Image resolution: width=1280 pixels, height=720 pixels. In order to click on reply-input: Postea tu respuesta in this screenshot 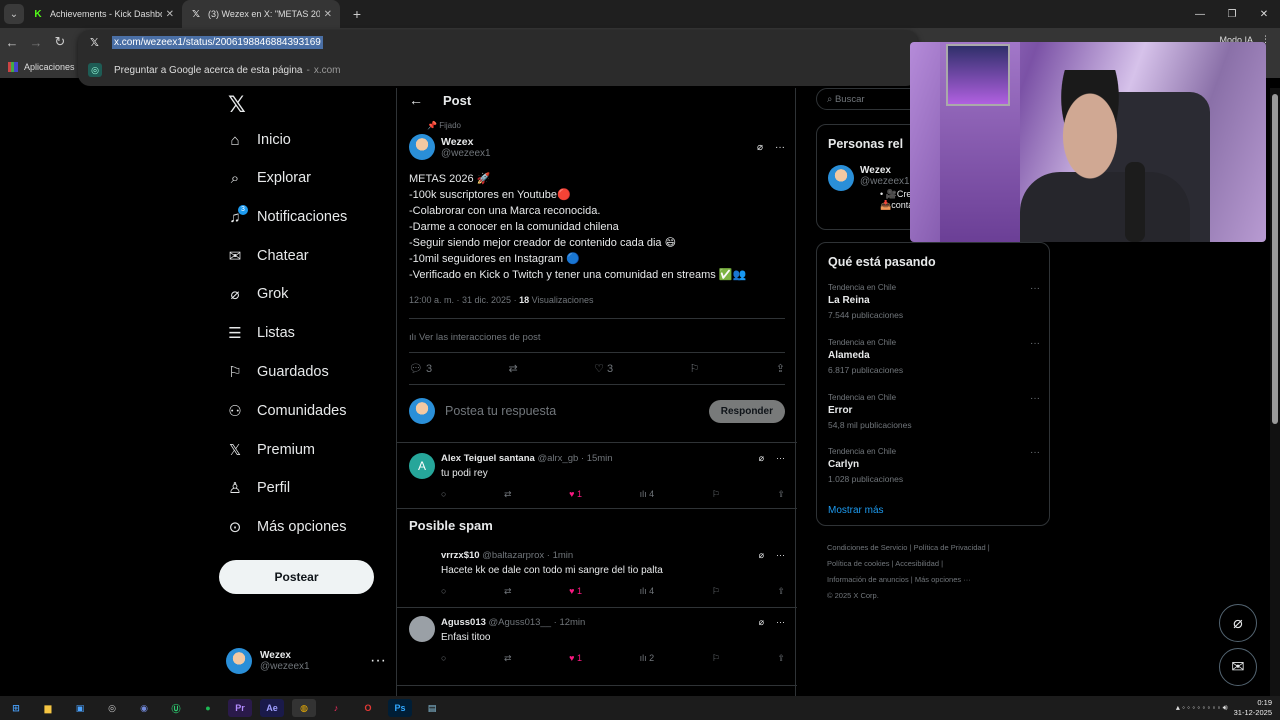, I will do `click(577, 411)`.